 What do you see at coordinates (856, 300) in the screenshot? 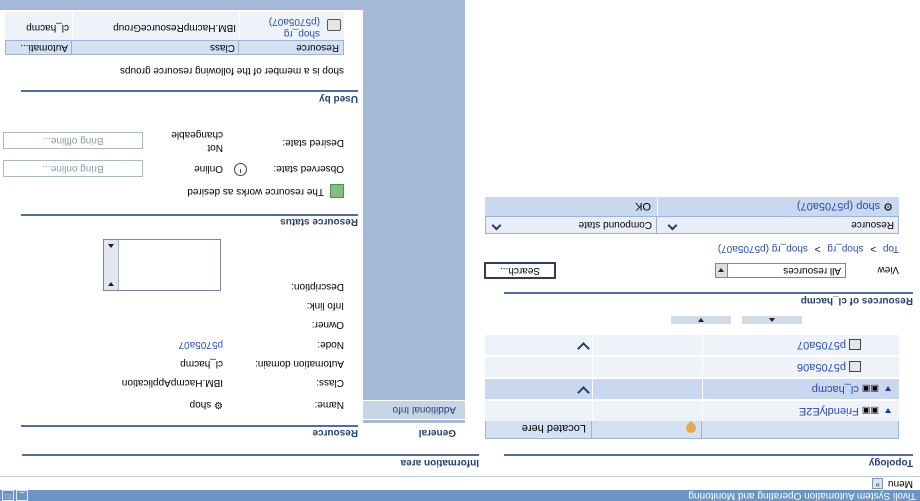
I see `resources-title: Resources of cl_hacmp` at bounding box center [856, 300].